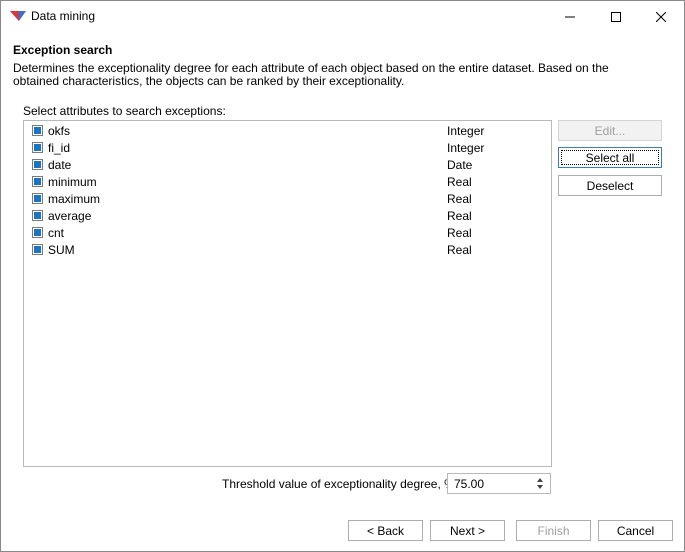  Describe the element at coordinates (287, 130) in the screenshot. I see `attribute-row: okfs Integer` at that location.